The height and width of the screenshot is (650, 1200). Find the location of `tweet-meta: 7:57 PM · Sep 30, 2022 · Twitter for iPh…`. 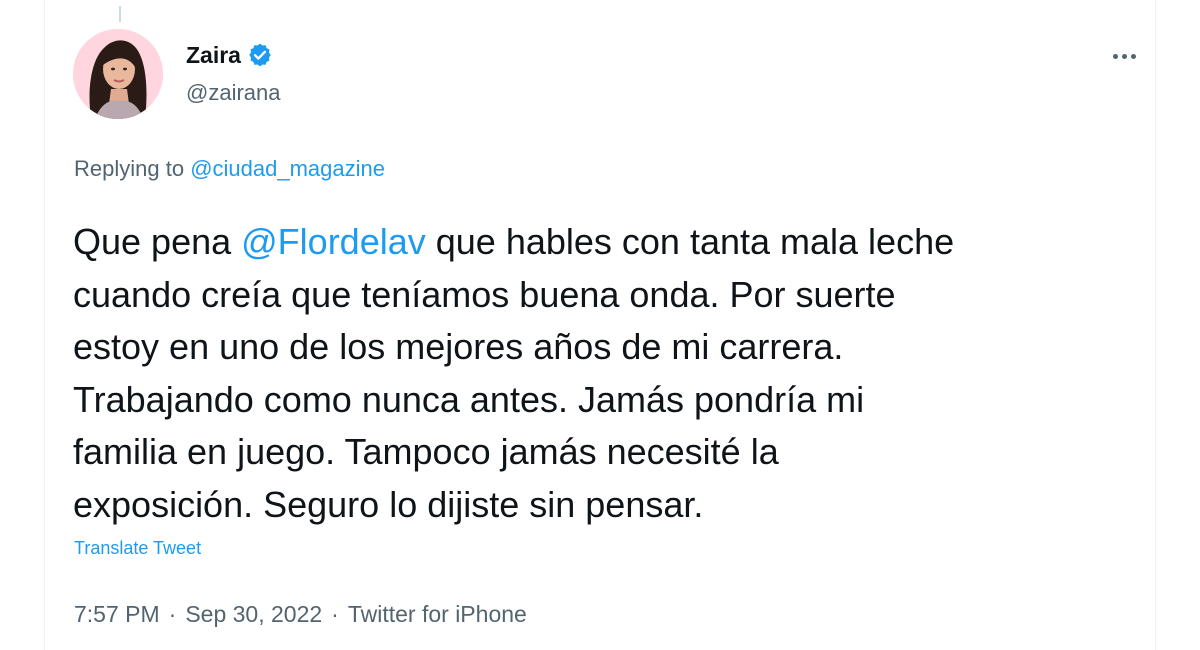

tweet-meta: 7:57 PM · Sep 30, 2022 · Twitter for iPh… is located at coordinates (300, 614).